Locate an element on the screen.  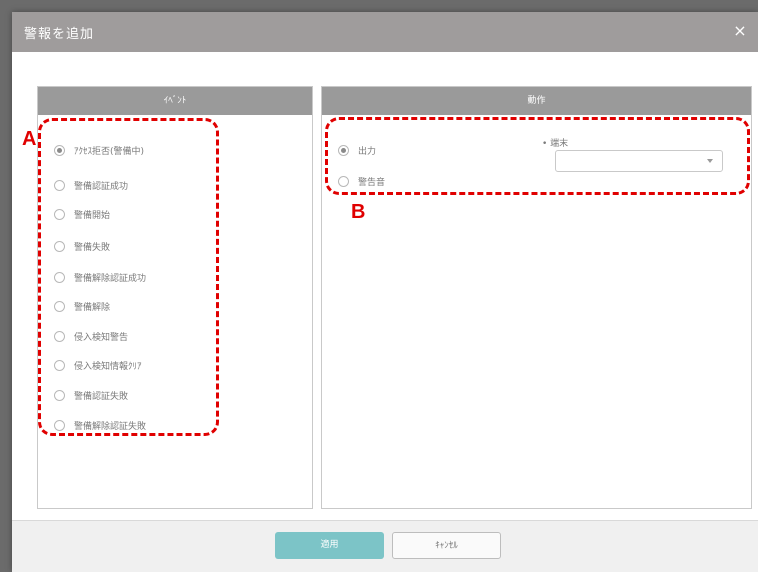
event-radio-option: 警備開始 is located at coordinates (82, 214).